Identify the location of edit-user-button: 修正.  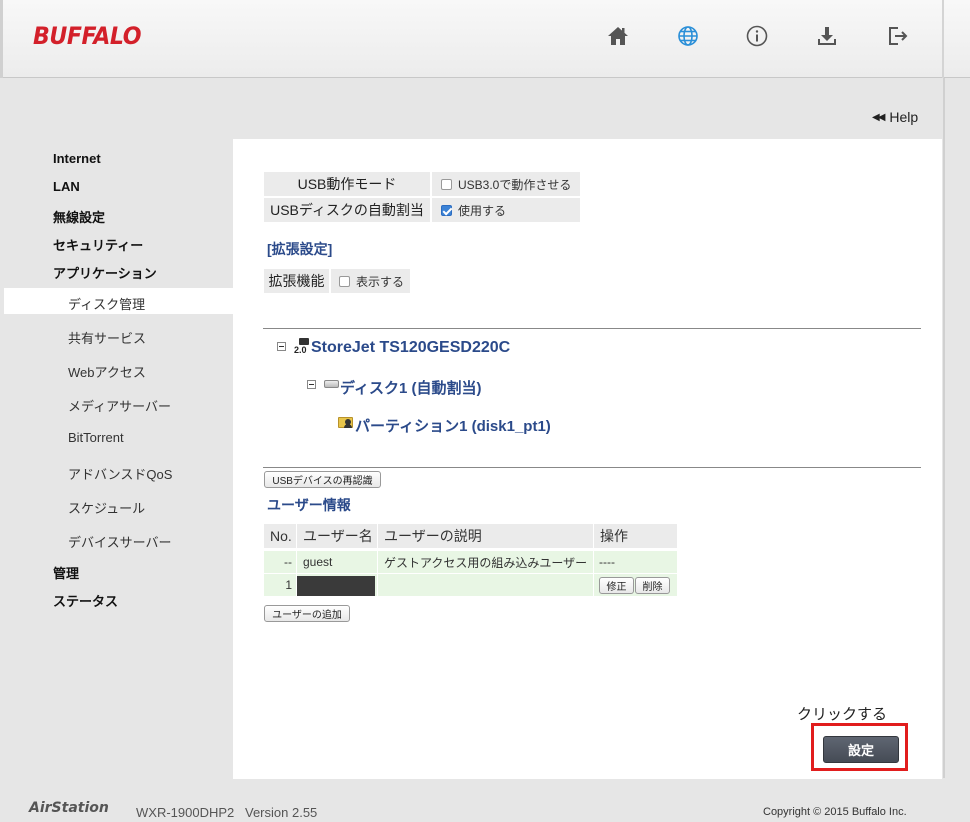
(616, 585).